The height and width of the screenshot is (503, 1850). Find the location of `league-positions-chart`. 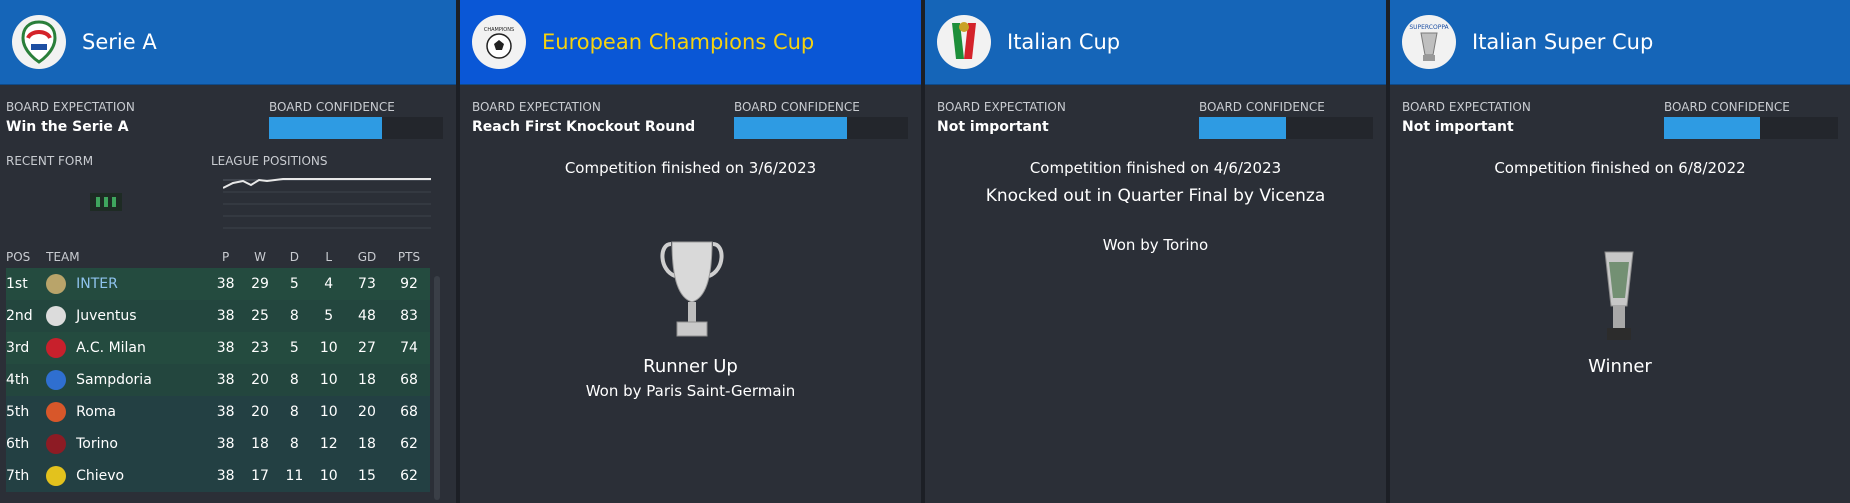

league-positions-chart is located at coordinates (327, 203).